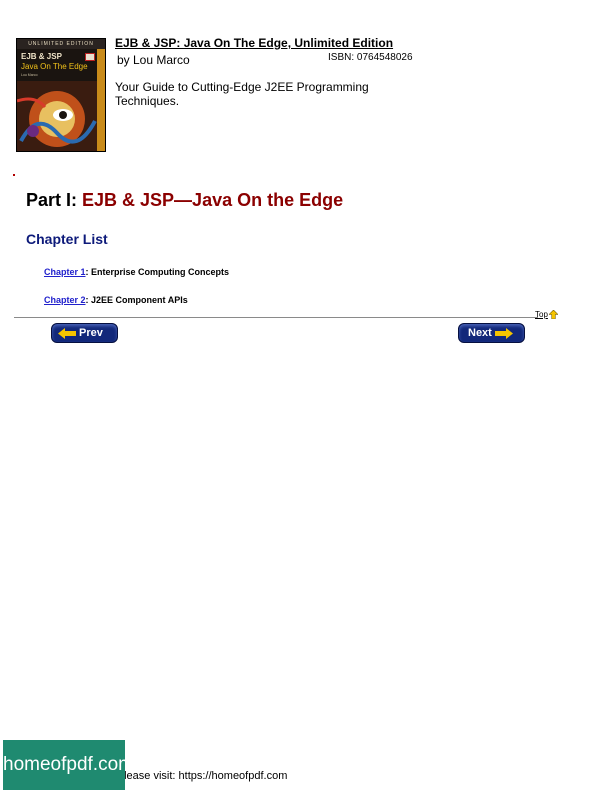  What do you see at coordinates (136, 300) in the screenshot?
I see `chapter-2-title: : J2EE Component APIs` at bounding box center [136, 300].